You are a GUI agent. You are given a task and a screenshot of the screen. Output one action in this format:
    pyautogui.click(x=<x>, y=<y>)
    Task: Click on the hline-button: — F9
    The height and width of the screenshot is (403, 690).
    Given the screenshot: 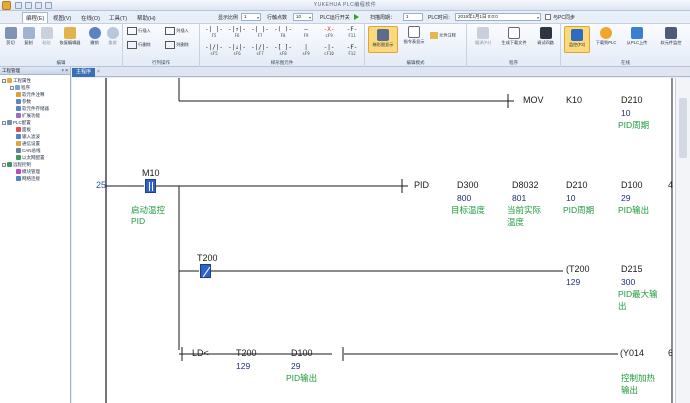 What is the action you would take?
    pyautogui.click(x=306, y=32)
    